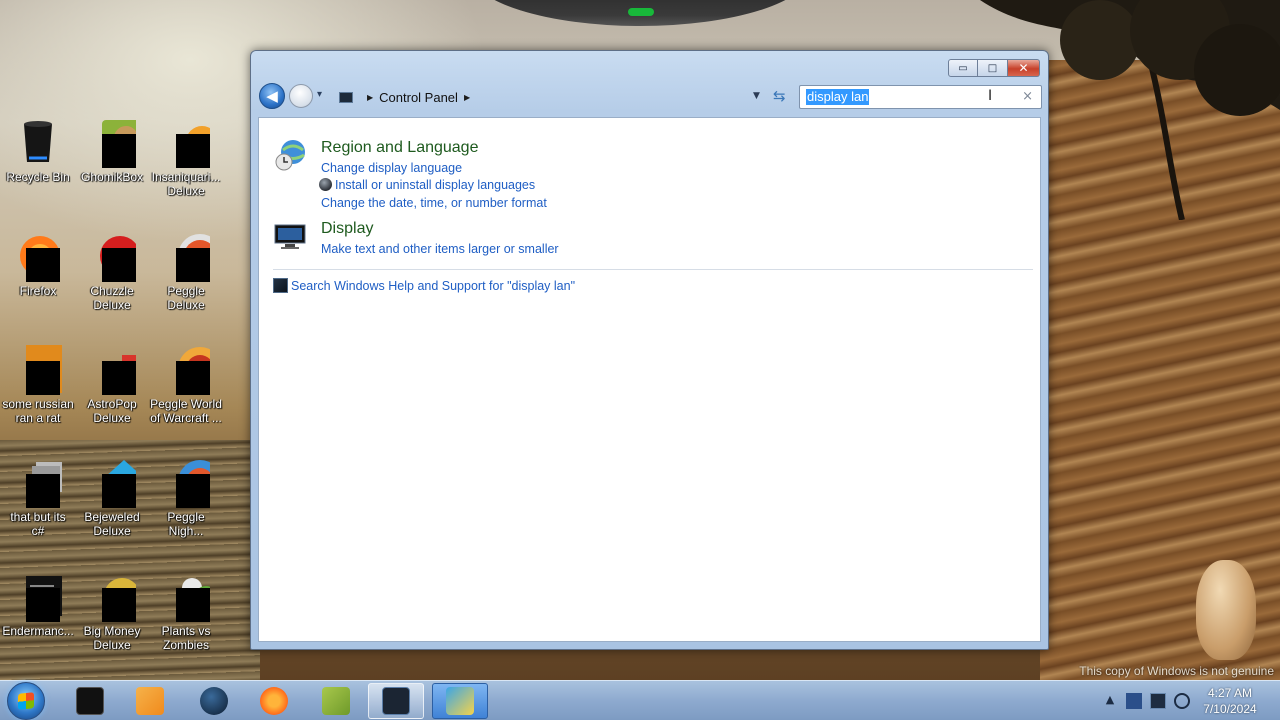 The width and height of the screenshot is (1280, 720). Describe the element at coordinates (1230, 693) in the screenshot. I see `clock-time: 4:27 AM` at that location.